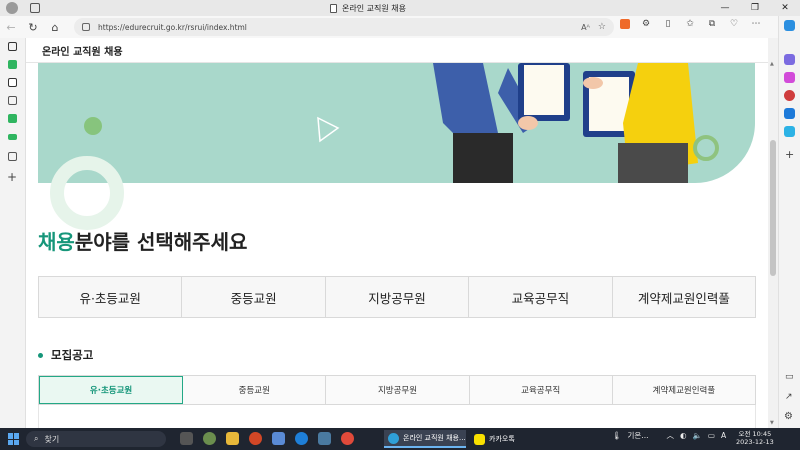  Describe the element at coordinates (12, 82) in the screenshot. I see `tab-page-icon` at that location.